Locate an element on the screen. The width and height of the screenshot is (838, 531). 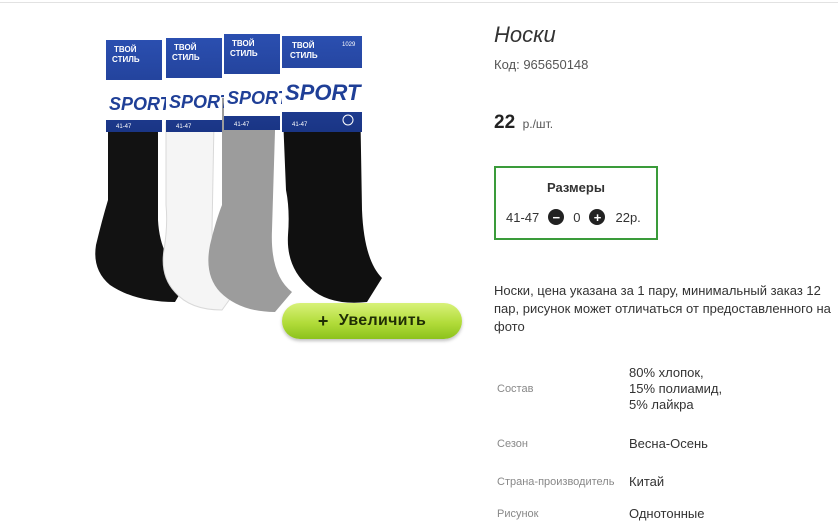
size-label: 41-47 is located at coordinates (523, 217).